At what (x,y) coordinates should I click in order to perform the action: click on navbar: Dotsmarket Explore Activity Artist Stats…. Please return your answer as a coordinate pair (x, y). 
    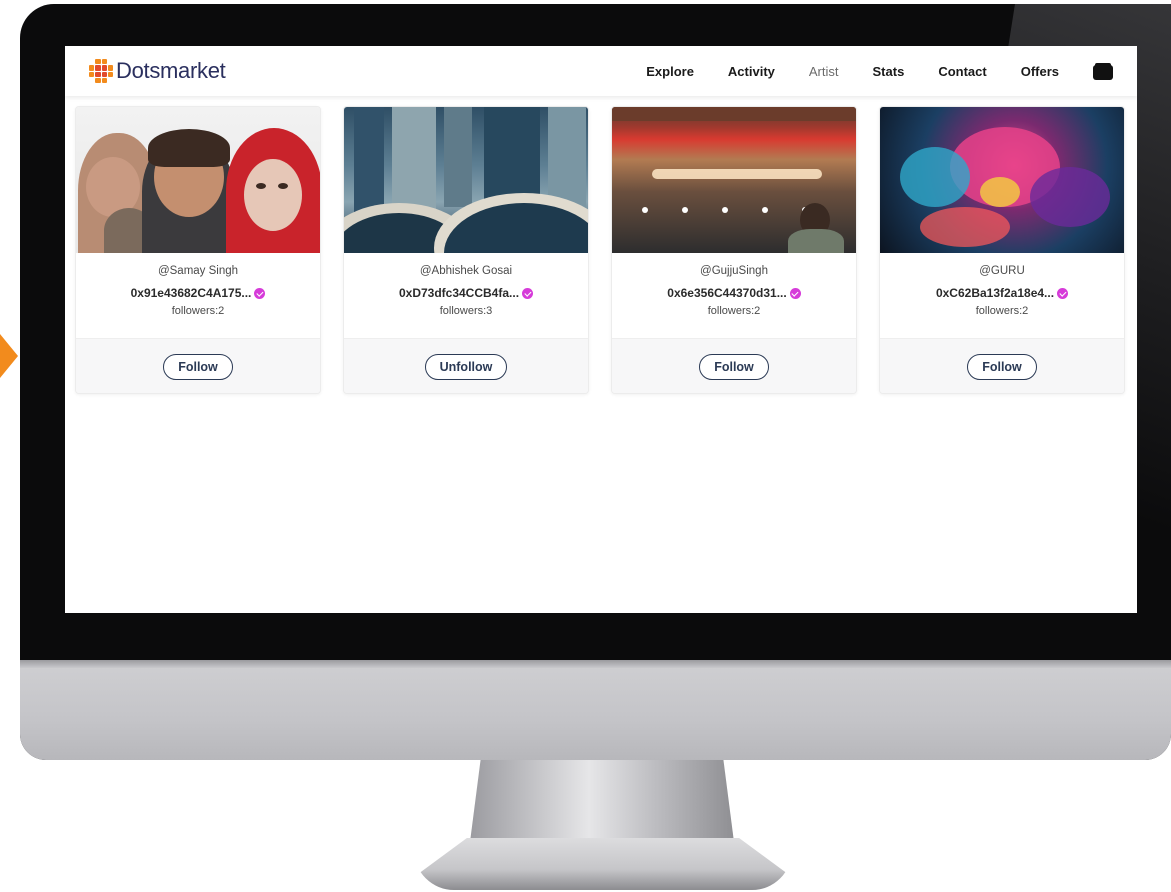
    Looking at the image, I should click on (601, 71).